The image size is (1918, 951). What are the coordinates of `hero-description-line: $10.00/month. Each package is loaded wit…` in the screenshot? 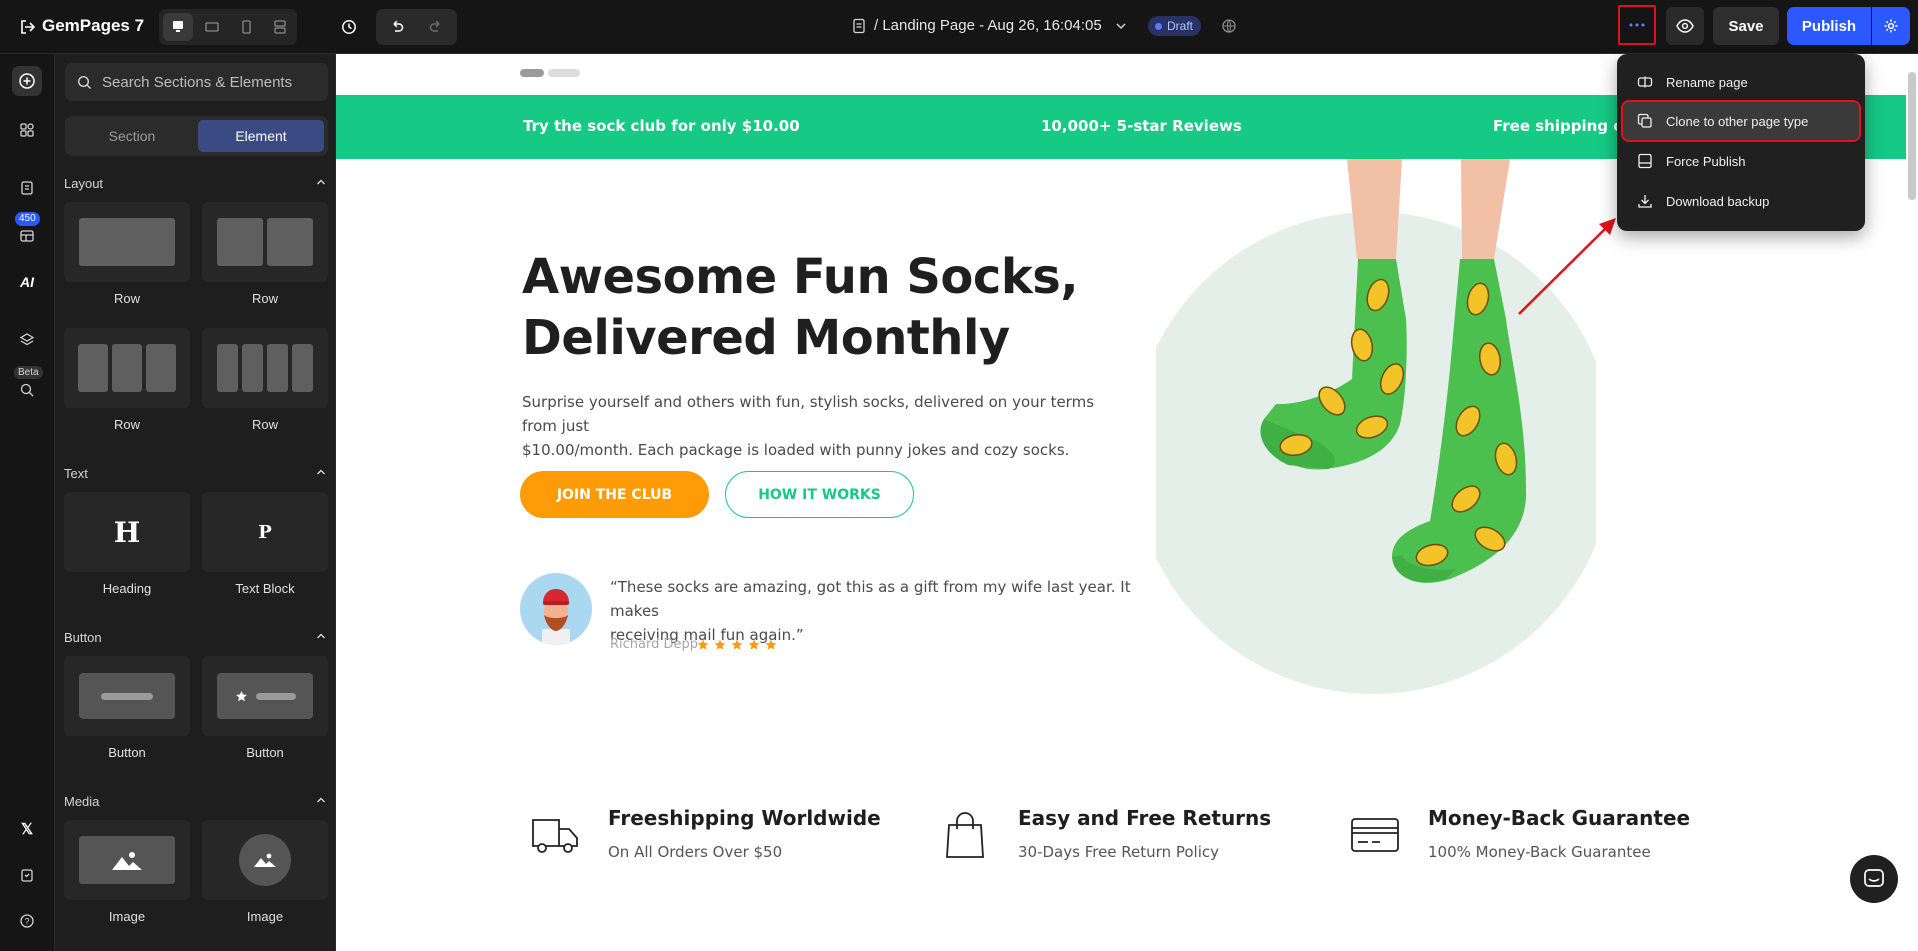 It's located at (796, 450).